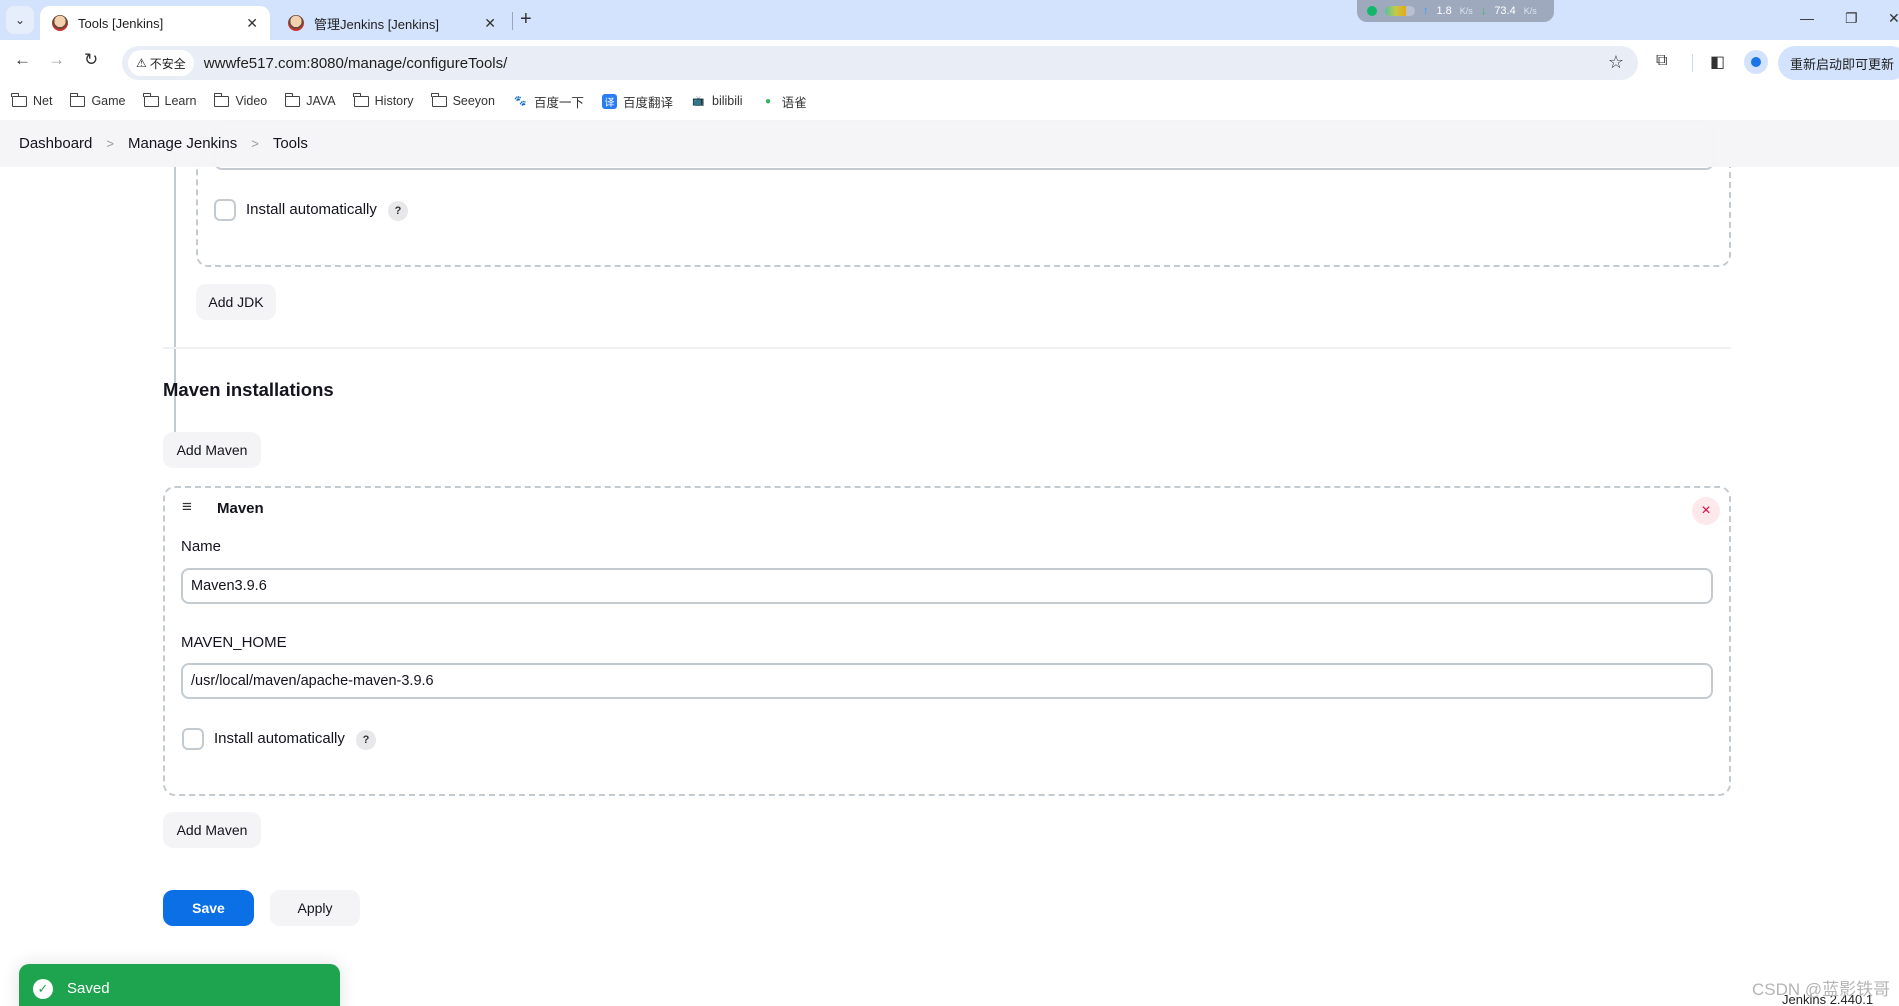 This screenshot has height=1006, width=1899. What do you see at coordinates (187, 507) in the screenshot?
I see `drag-handle-icon: ≡` at bounding box center [187, 507].